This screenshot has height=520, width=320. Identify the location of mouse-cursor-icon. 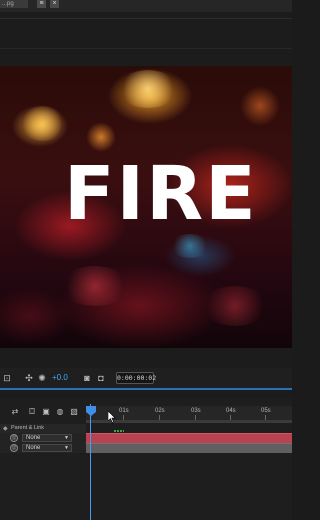
(112, 417).